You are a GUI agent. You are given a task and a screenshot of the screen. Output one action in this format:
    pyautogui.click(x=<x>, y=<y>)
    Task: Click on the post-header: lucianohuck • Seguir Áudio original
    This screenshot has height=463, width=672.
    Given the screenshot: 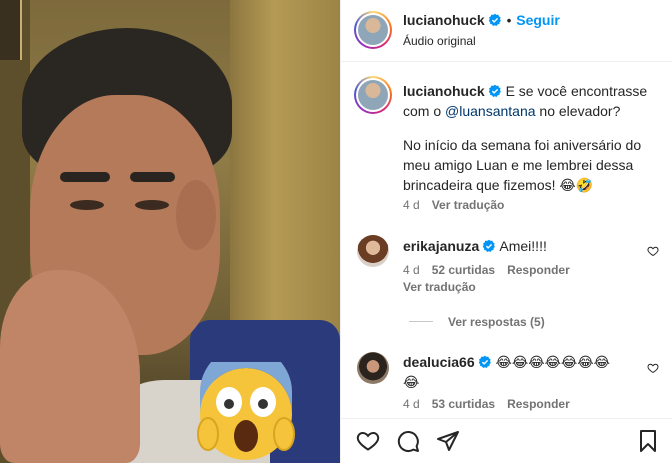 What is the action you would take?
    pyautogui.click(x=506, y=31)
    